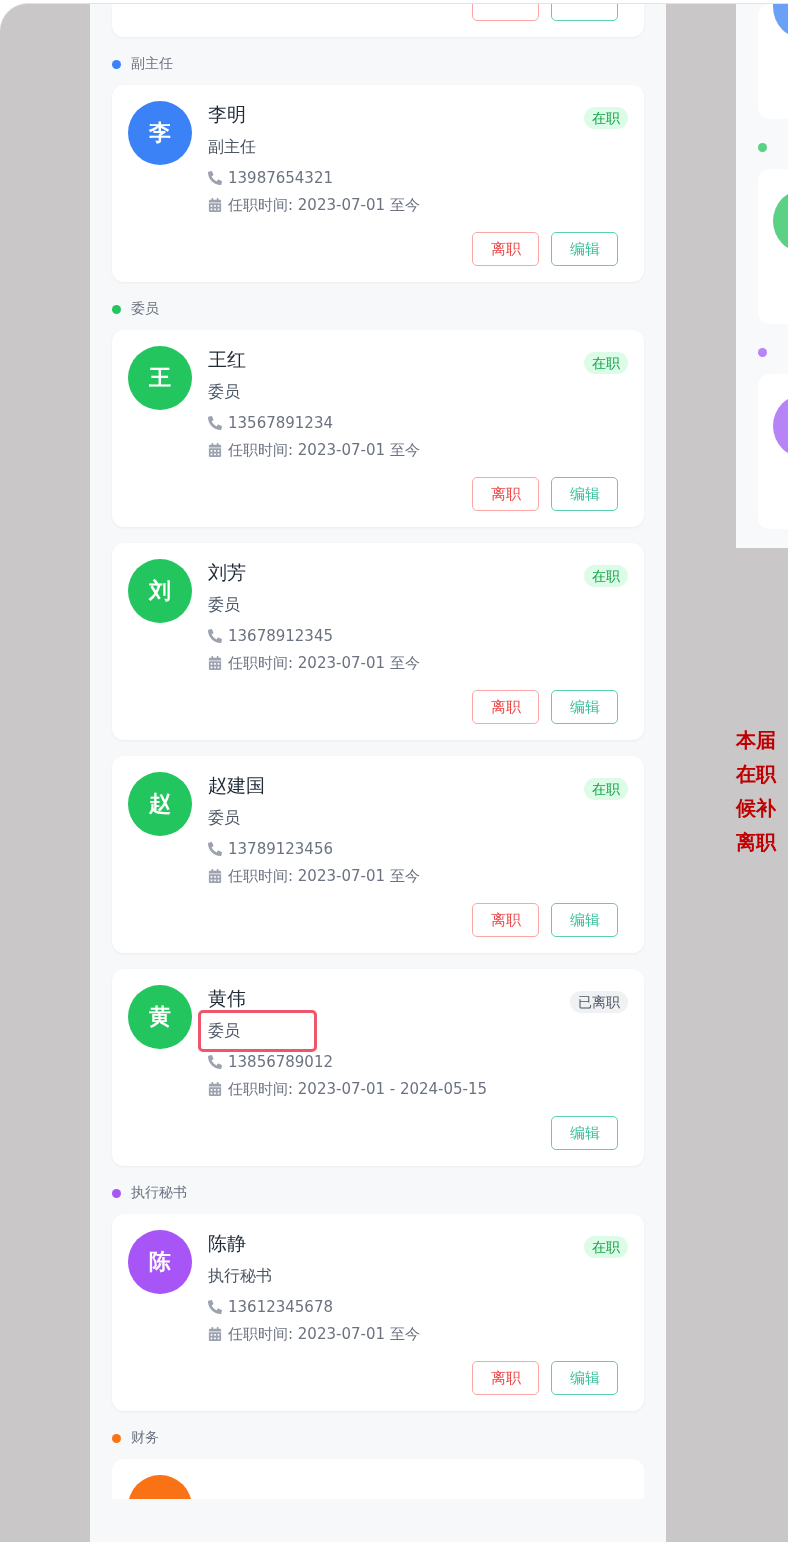 The height and width of the screenshot is (1542, 788). Describe the element at coordinates (757, 774) in the screenshot. I see `note-text: 在职` at that location.